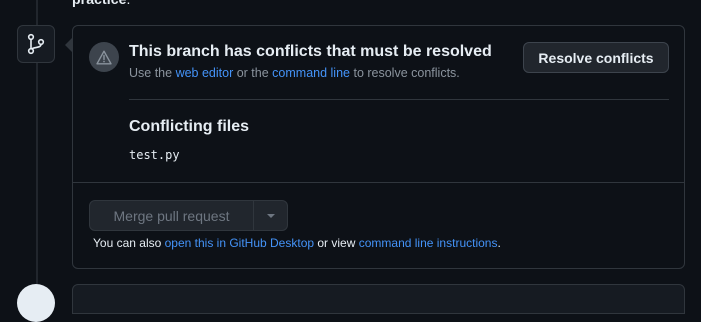 Image resolution: width=701 pixels, height=322 pixels. What do you see at coordinates (171, 215) in the screenshot?
I see `merge-pull-request-button: Merge pull request` at bounding box center [171, 215].